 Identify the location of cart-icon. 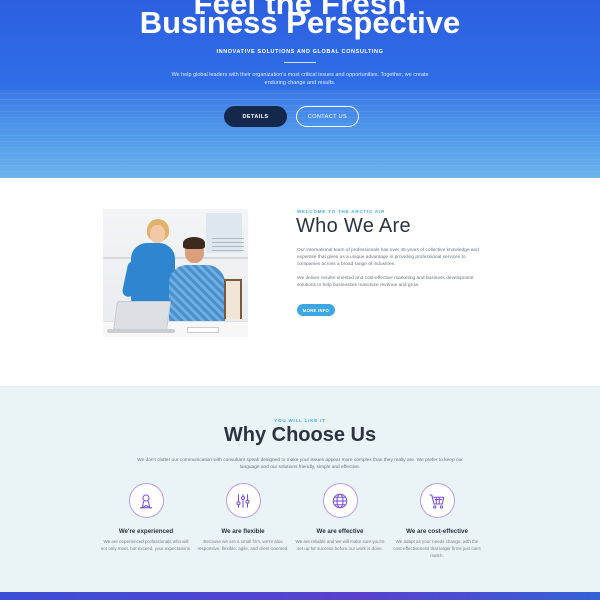
(437, 500).